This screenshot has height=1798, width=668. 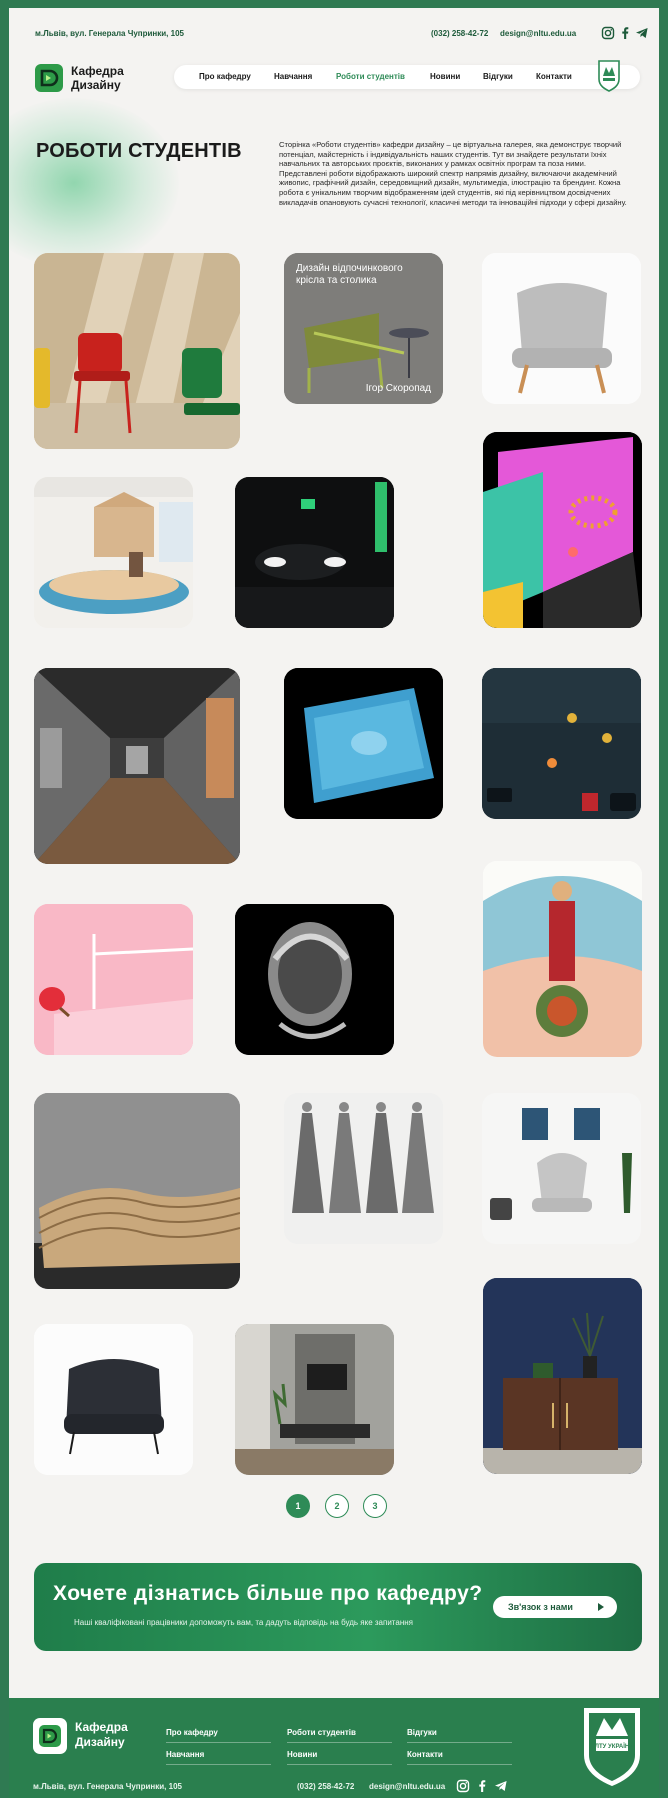 I want to click on site-logo: Кафедра Дизайну, so click(x=90, y=78).